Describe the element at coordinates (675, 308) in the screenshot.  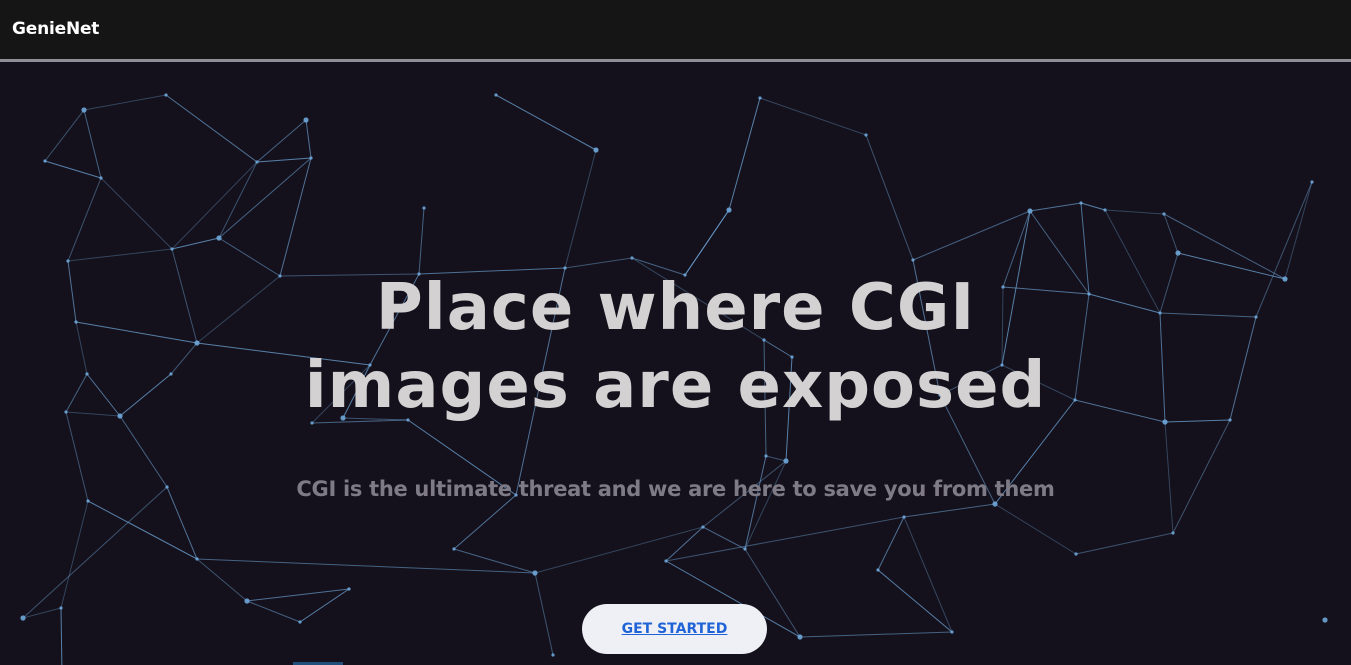
I see `hero-headline-line-1: Place where CGI` at that location.